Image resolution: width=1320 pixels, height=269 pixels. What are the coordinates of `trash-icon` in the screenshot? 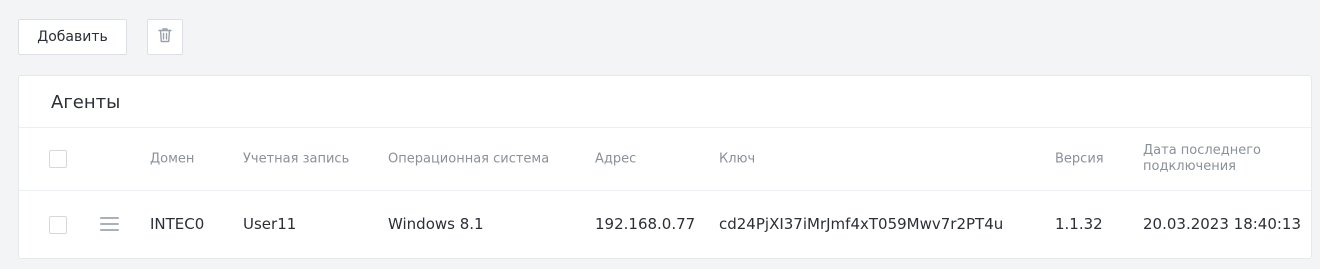 It's located at (165, 37).